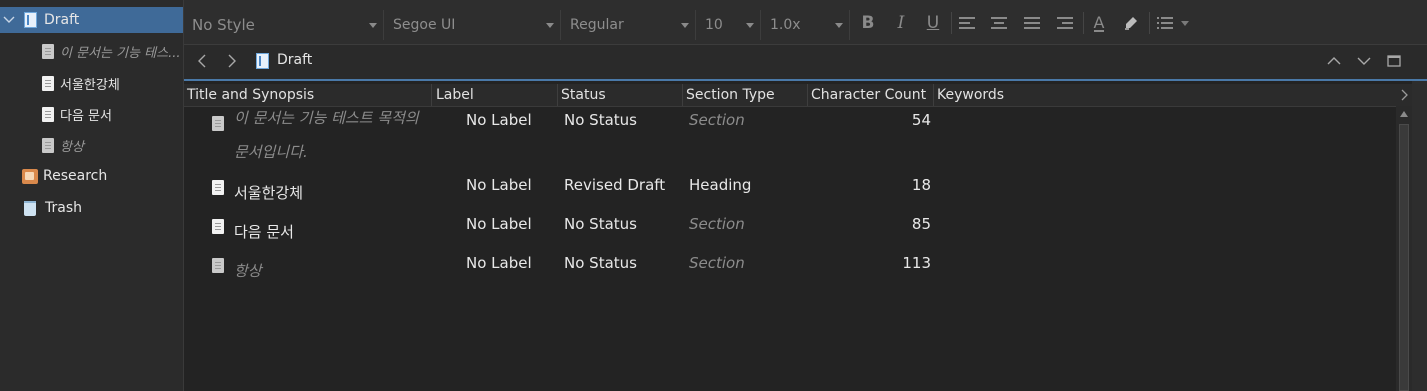 Image resolution: width=1427 pixels, height=391 pixels. What do you see at coordinates (729, 25) in the screenshot?
I see `font-size-dropdown: 10` at bounding box center [729, 25].